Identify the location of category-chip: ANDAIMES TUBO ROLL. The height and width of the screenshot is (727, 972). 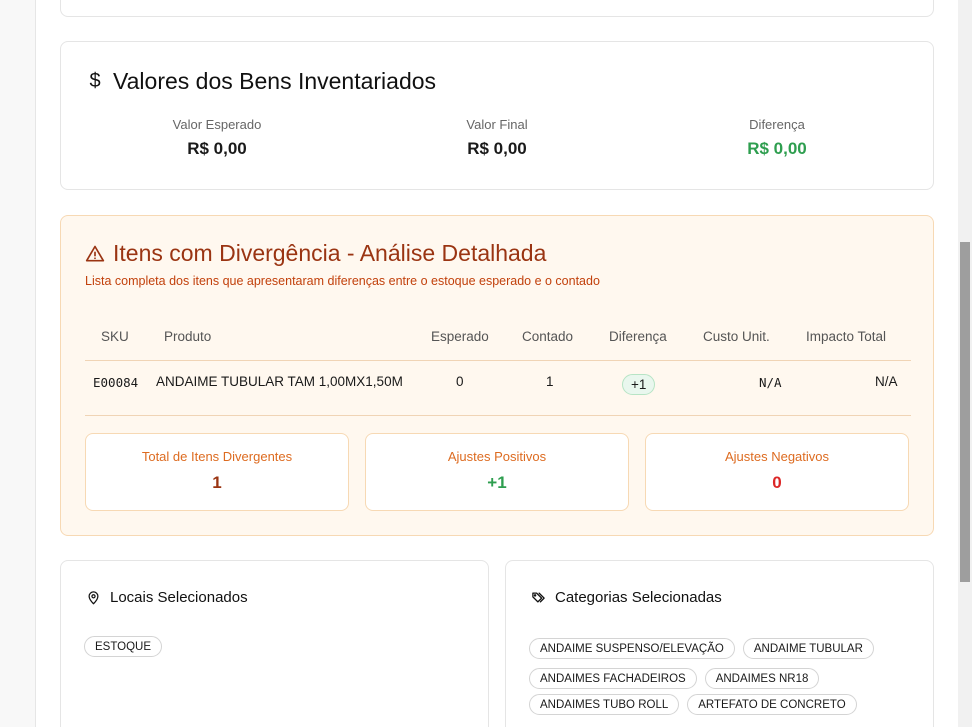
(604, 704).